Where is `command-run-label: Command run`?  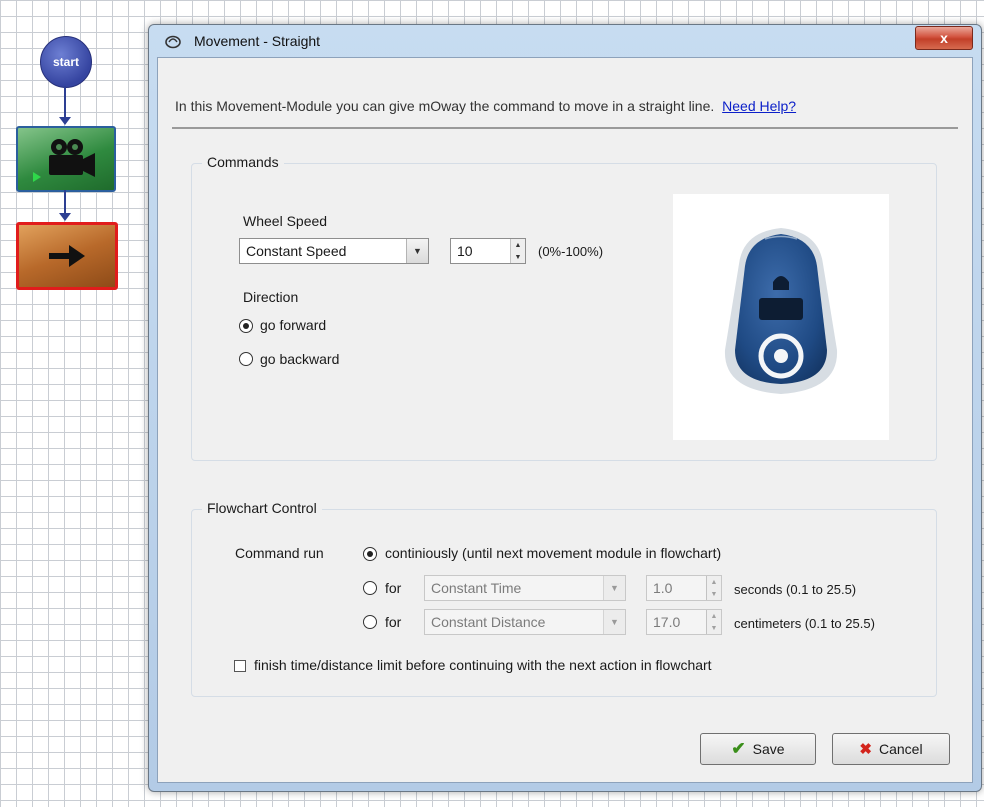
command-run-label: Command run is located at coordinates (279, 553).